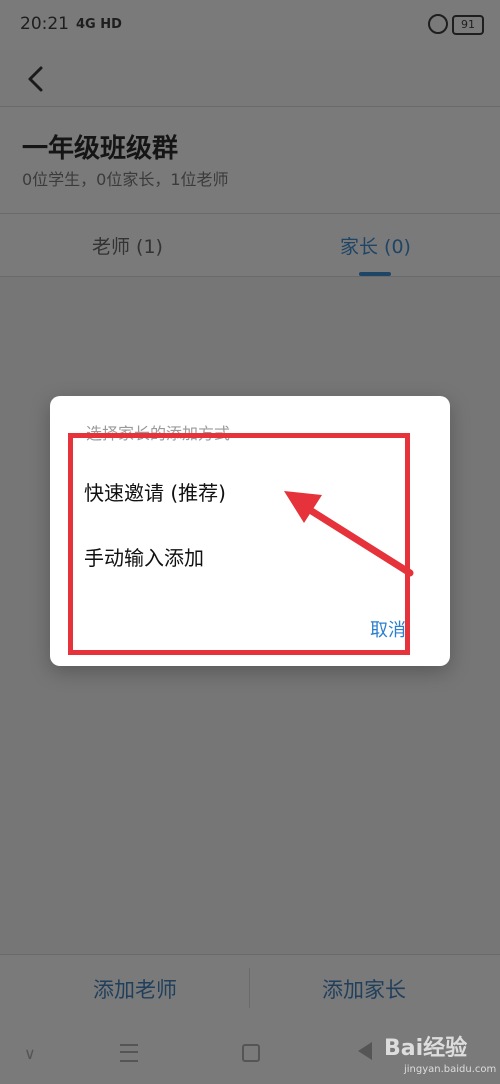 This screenshot has height=1084, width=500. What do you see at coordinates (364, 989) in the screenshot?
I see `add-parent-button: 添加家长` at bounding box center [364, 989].